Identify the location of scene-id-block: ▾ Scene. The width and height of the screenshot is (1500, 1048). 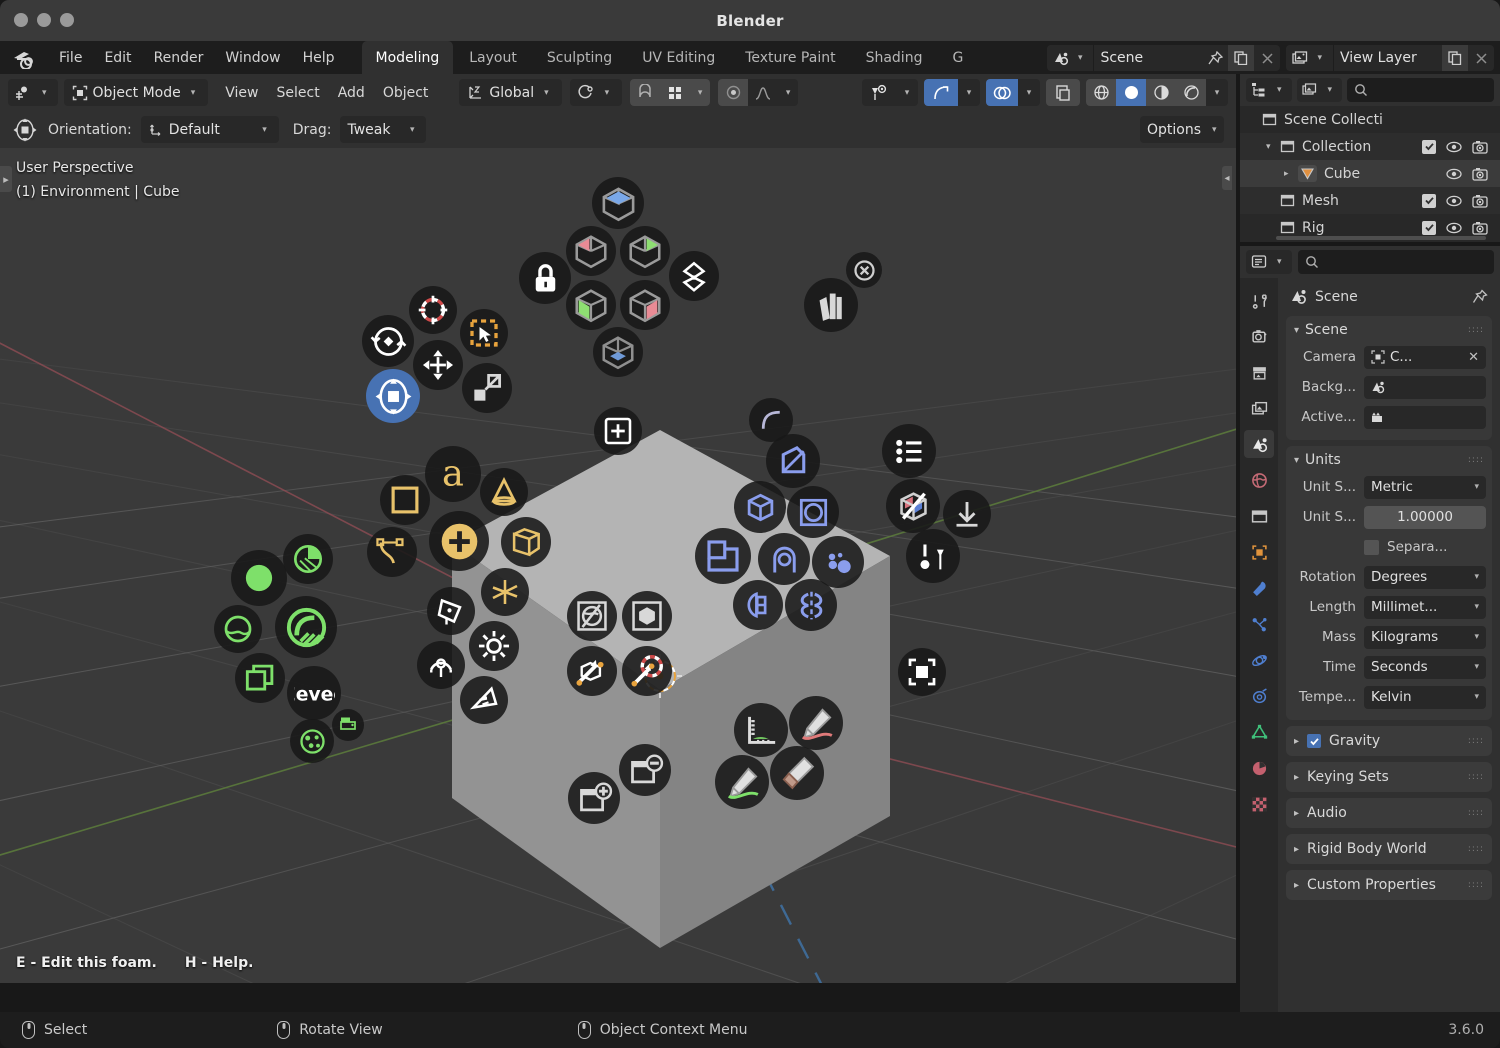
(1163, 58).